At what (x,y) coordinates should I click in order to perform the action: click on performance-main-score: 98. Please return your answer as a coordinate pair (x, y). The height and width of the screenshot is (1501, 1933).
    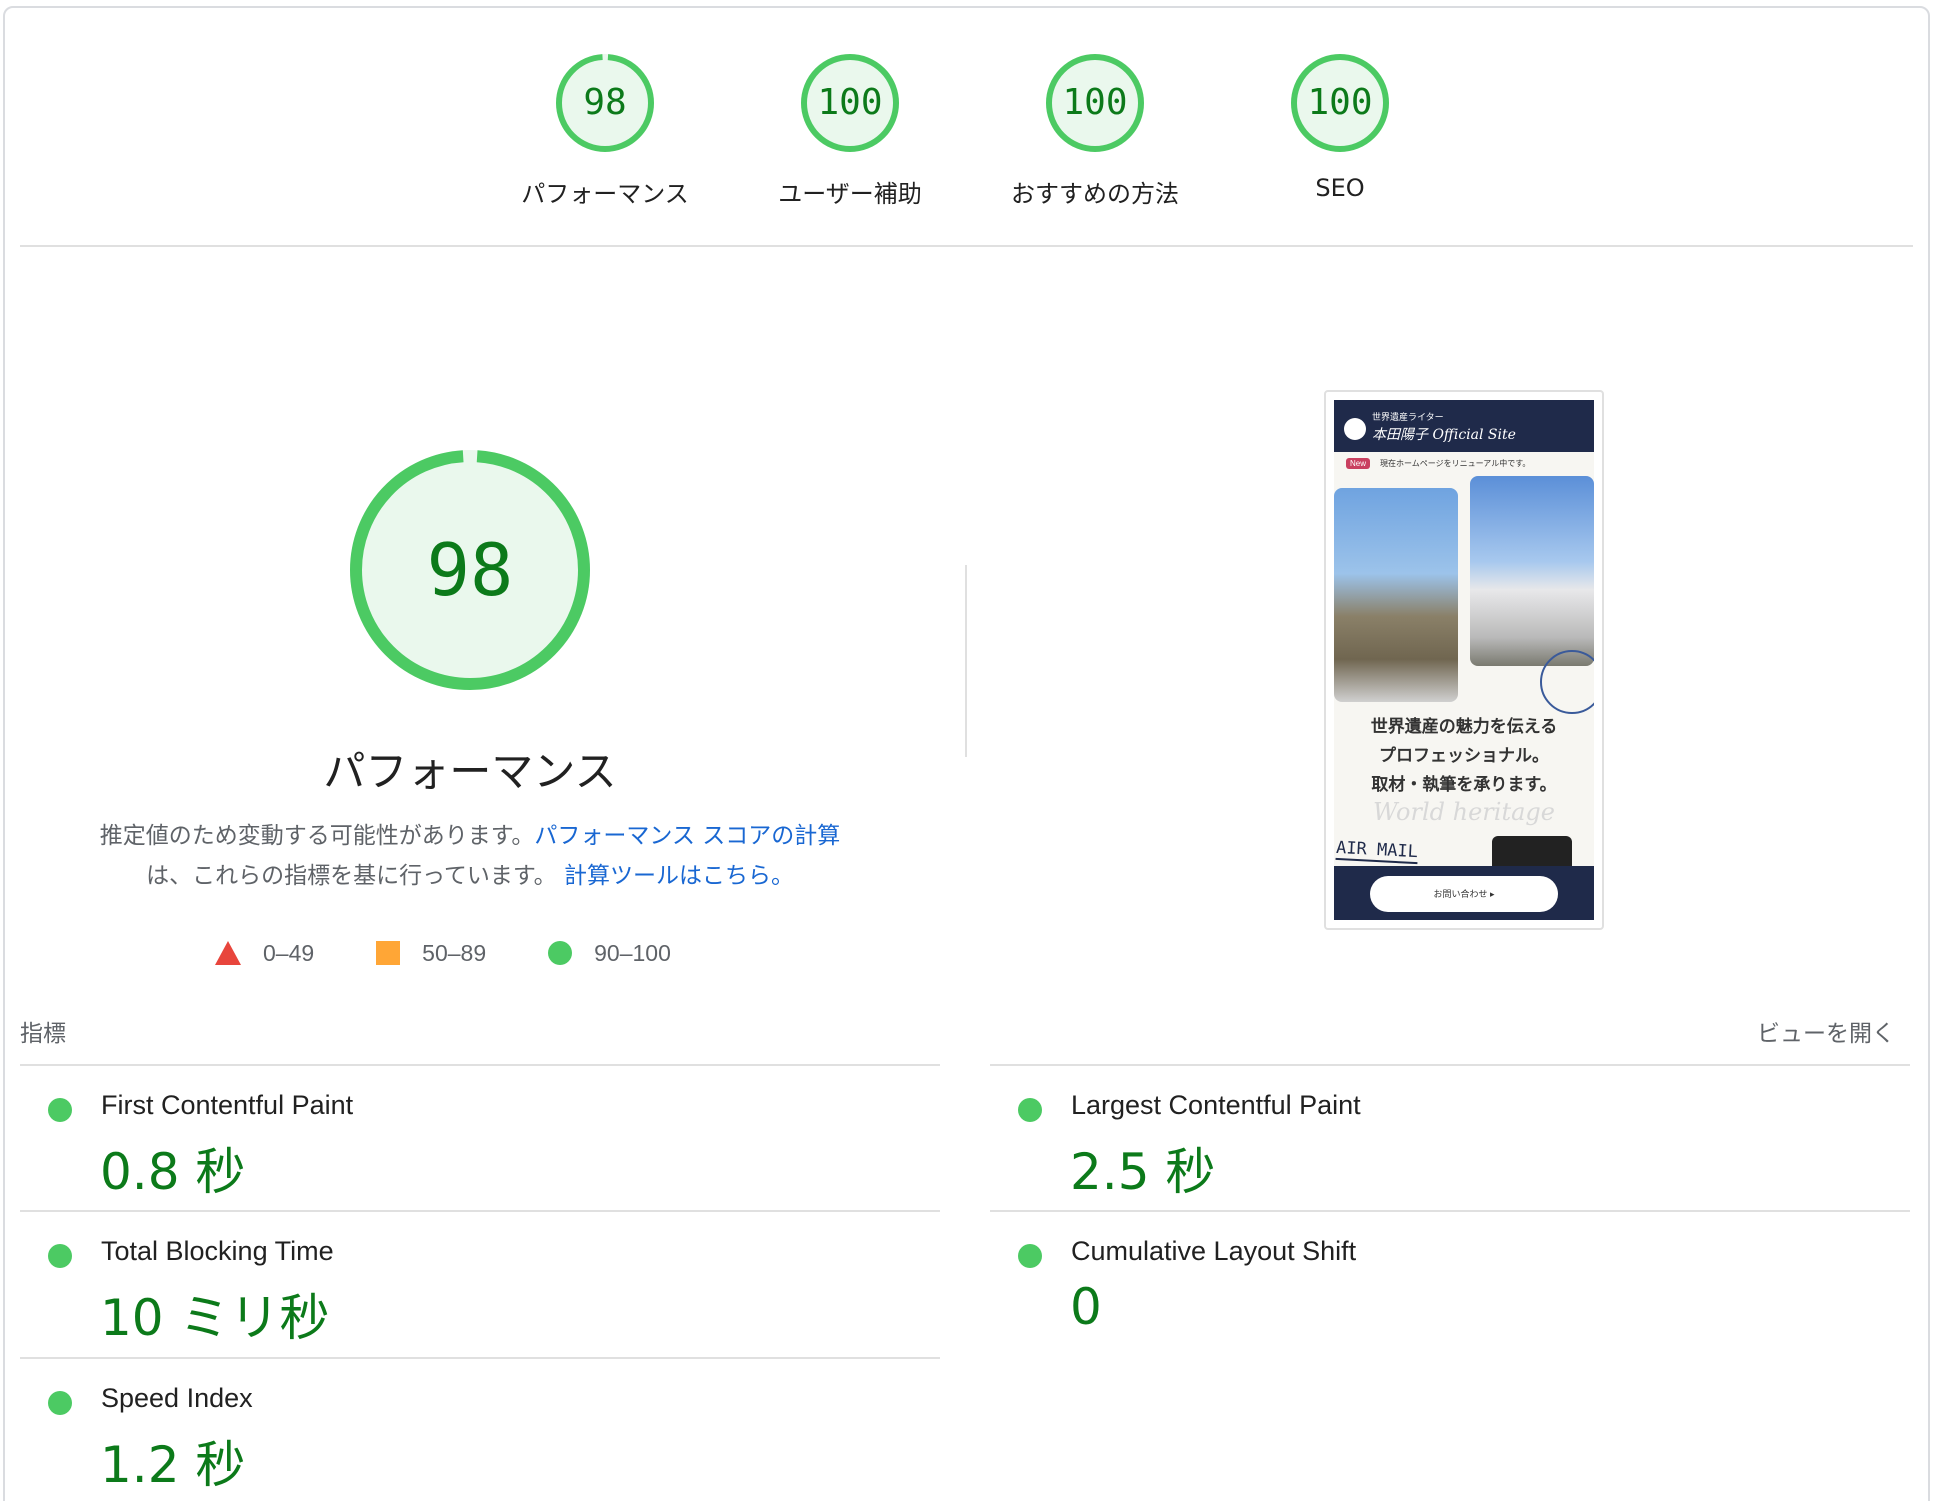
    Looking at the image, I should click on (470, 570).